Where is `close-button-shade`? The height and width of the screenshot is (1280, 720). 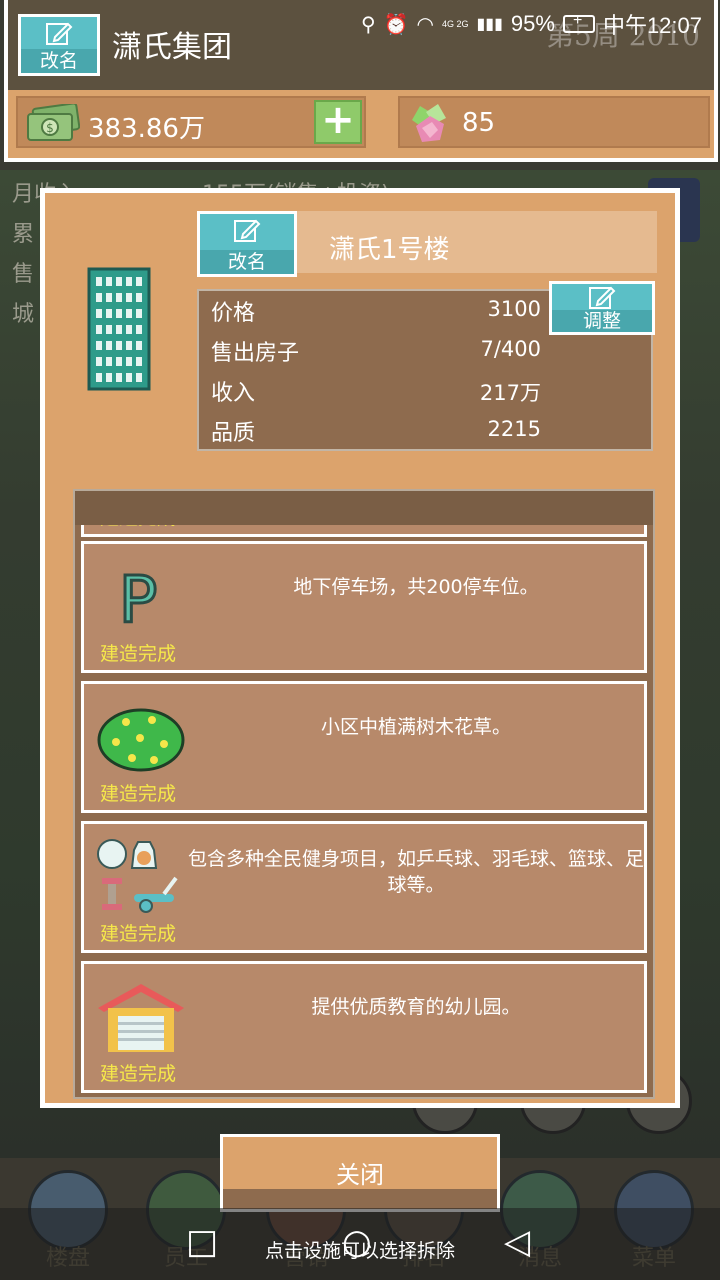
close-button-shade is located at coordinates (360, 1199).